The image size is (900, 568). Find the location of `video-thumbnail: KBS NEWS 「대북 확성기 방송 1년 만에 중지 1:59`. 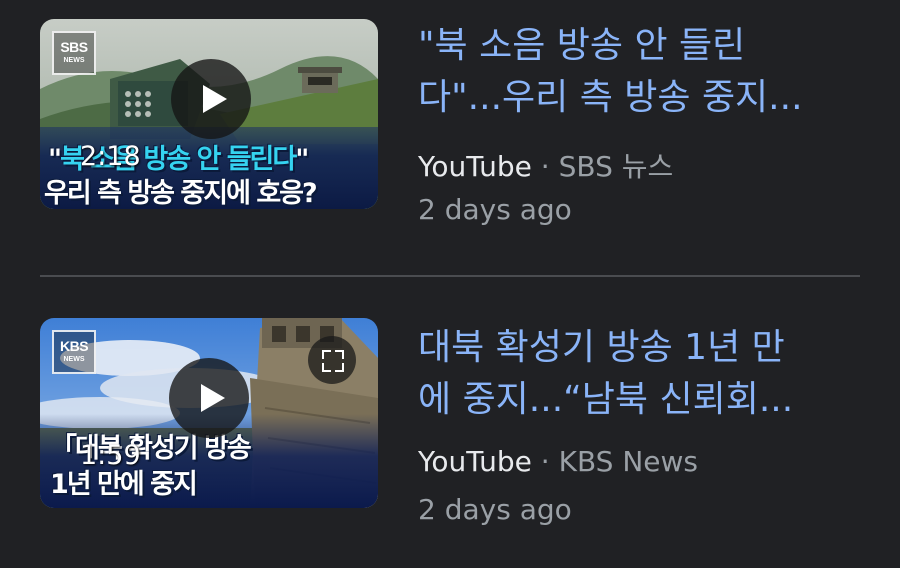

video-thumbnail: KBS NEWS 「대북 확성기 방송 1년 만에 중지 1:59 is located at coordinates (209, 413).